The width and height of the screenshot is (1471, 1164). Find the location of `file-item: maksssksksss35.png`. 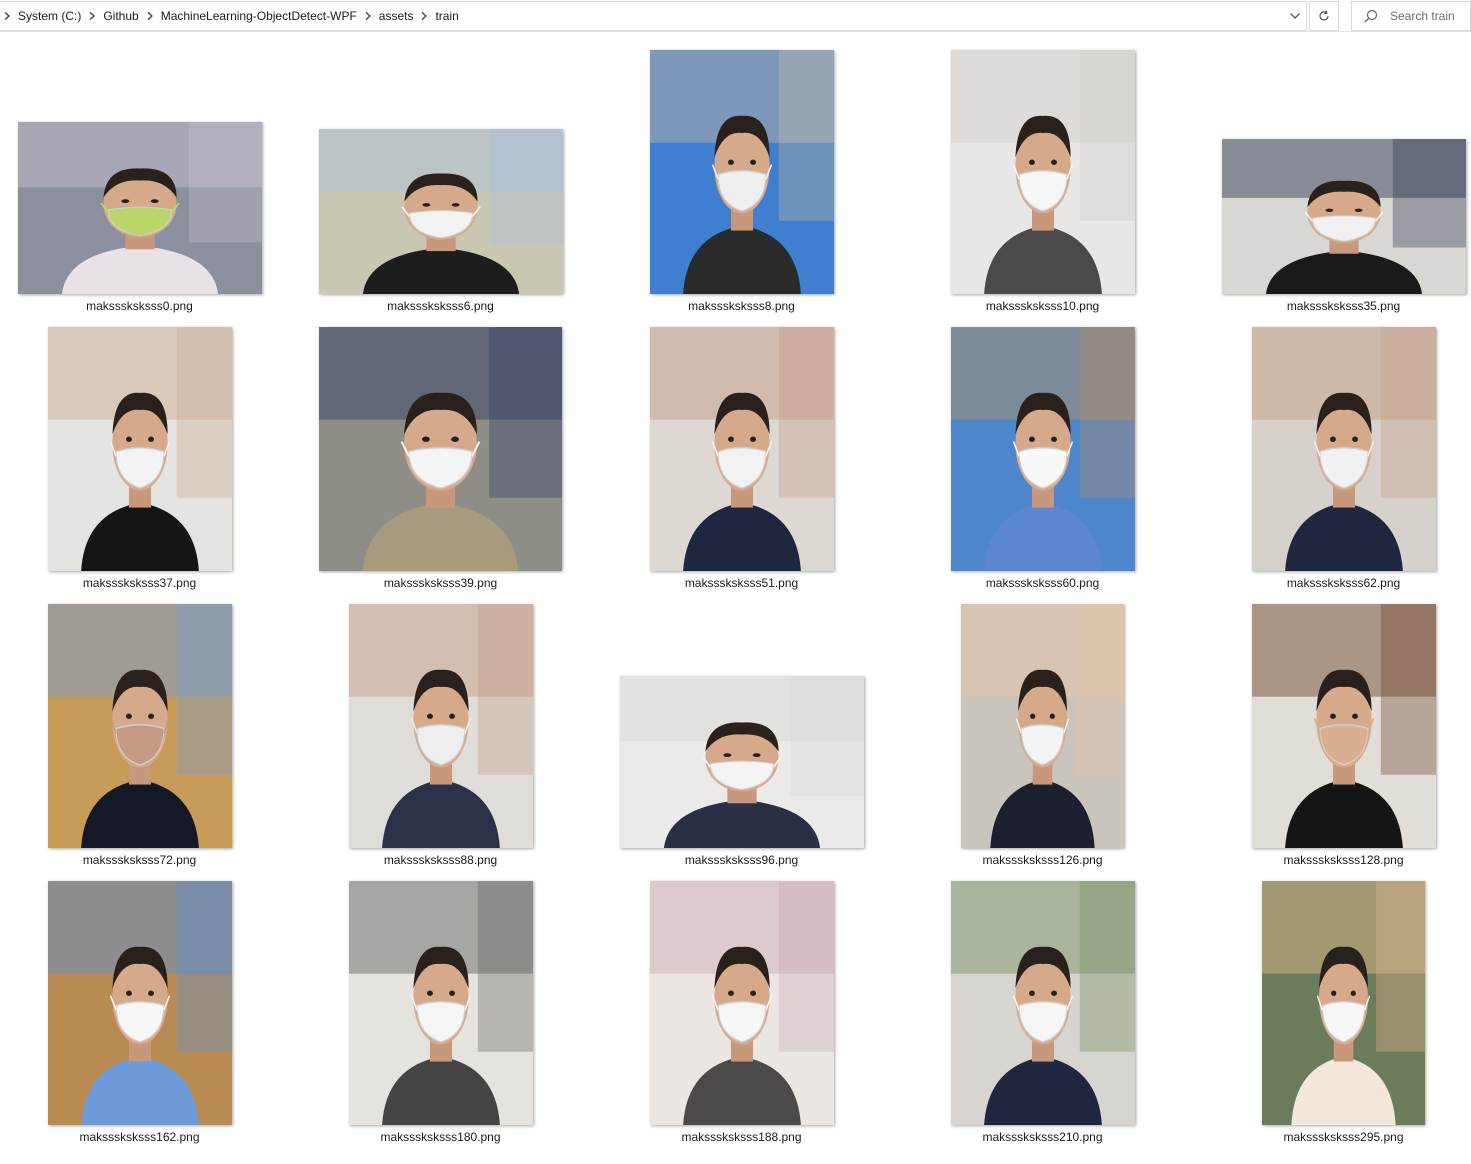

file-item: maksssksksss35.png is located at coordinates (1332, 172).